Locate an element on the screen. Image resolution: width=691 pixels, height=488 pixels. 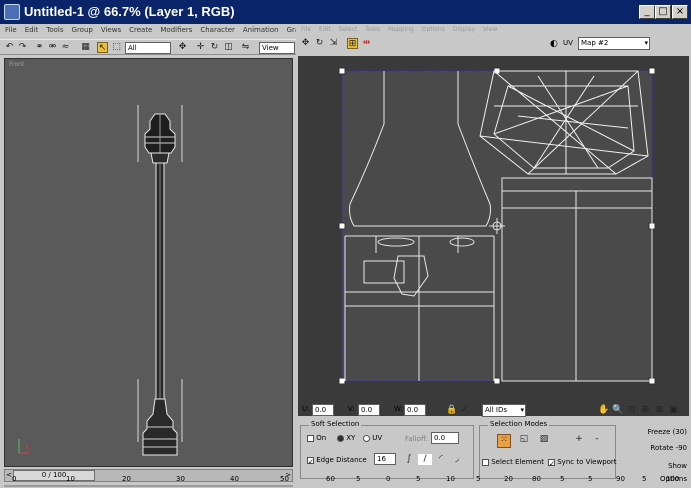
show-options-button: Show Options is located at coordinates (665, 471).